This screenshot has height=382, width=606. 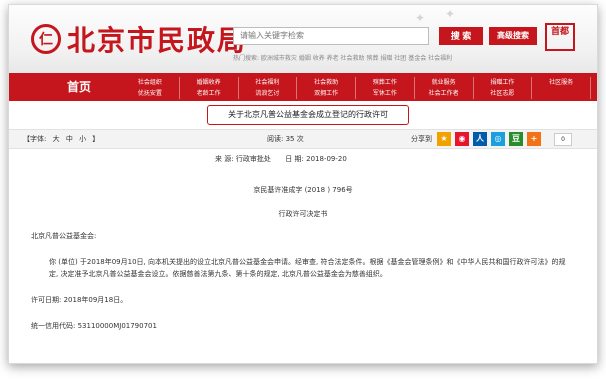 I want to click on emblem-icon: 仁, so click(x=46, y=39).